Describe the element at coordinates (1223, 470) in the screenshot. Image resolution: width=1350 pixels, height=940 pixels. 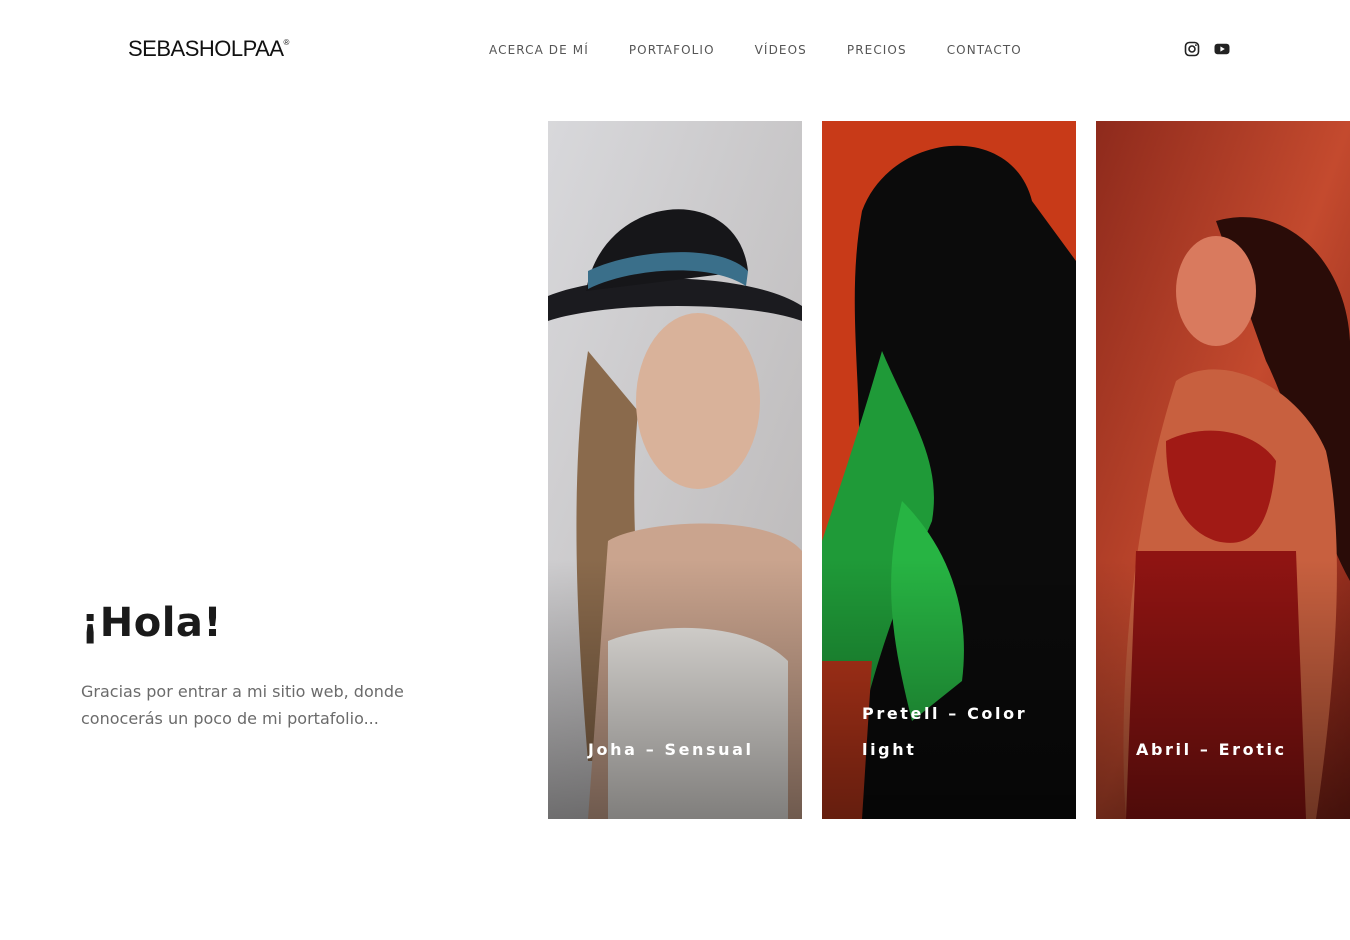
I see `gallery-card-abril: Abril – Erotic` at that location.